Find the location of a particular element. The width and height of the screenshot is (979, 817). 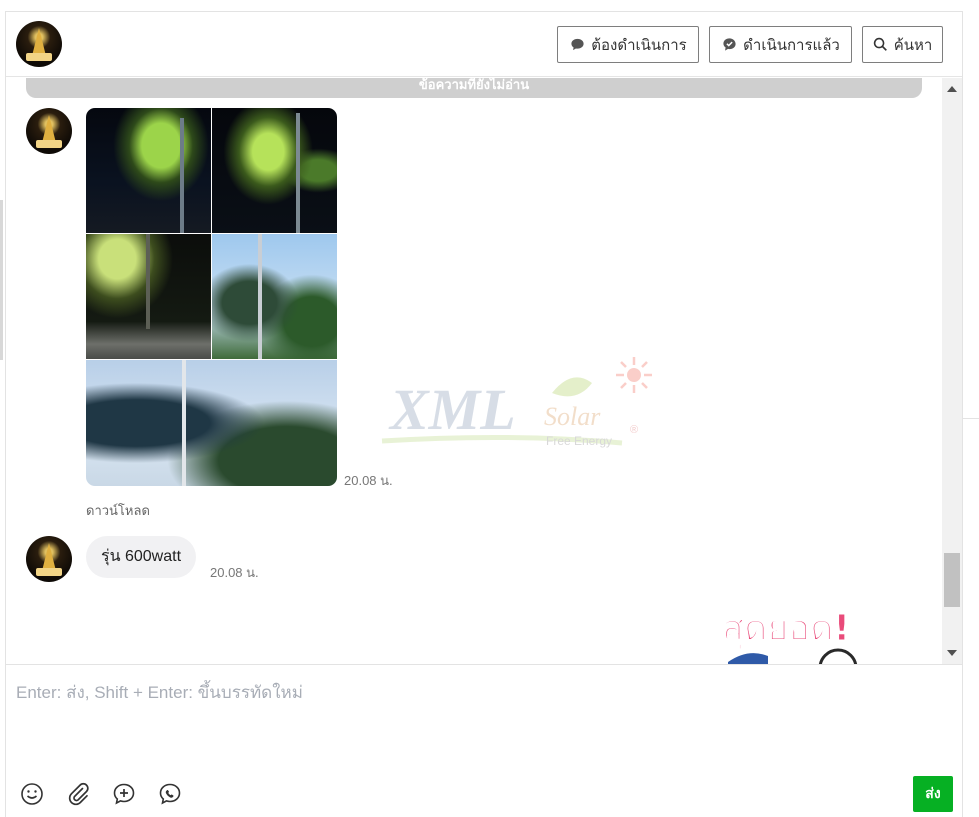

scrollbar-thumb is located at coordinates (952, 580).